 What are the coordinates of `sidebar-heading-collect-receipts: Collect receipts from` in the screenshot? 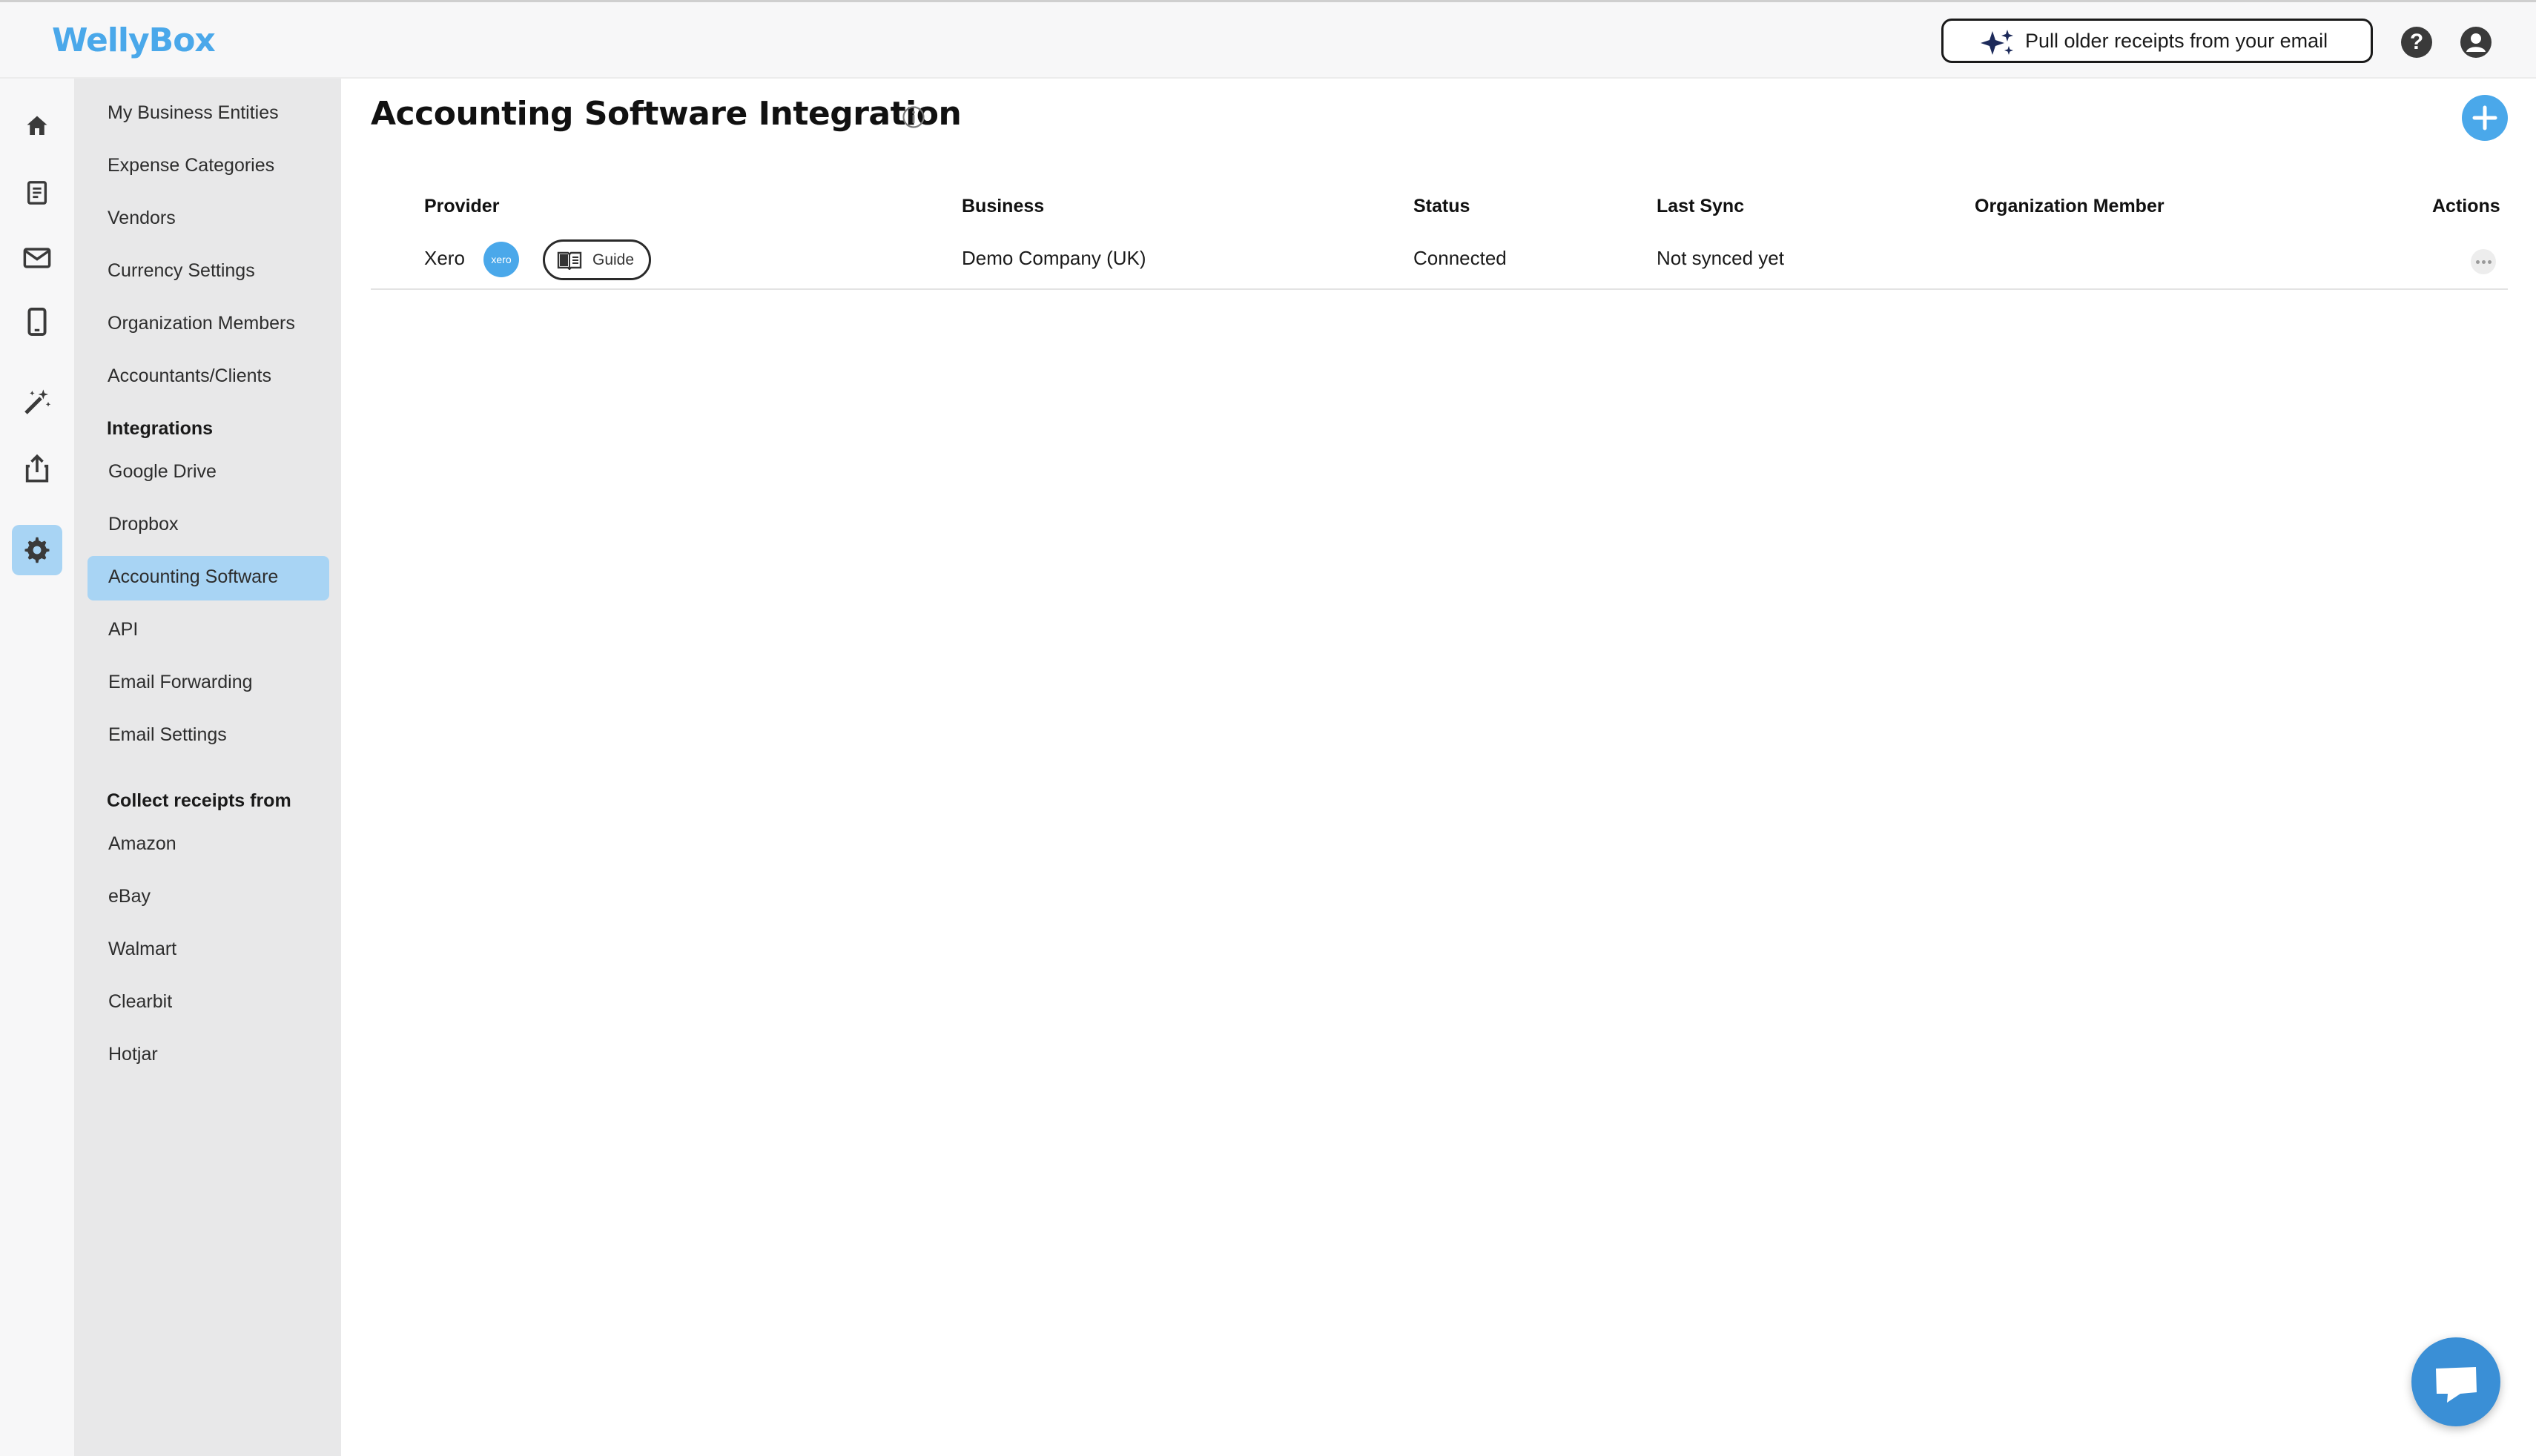 It's located at (199, 800).